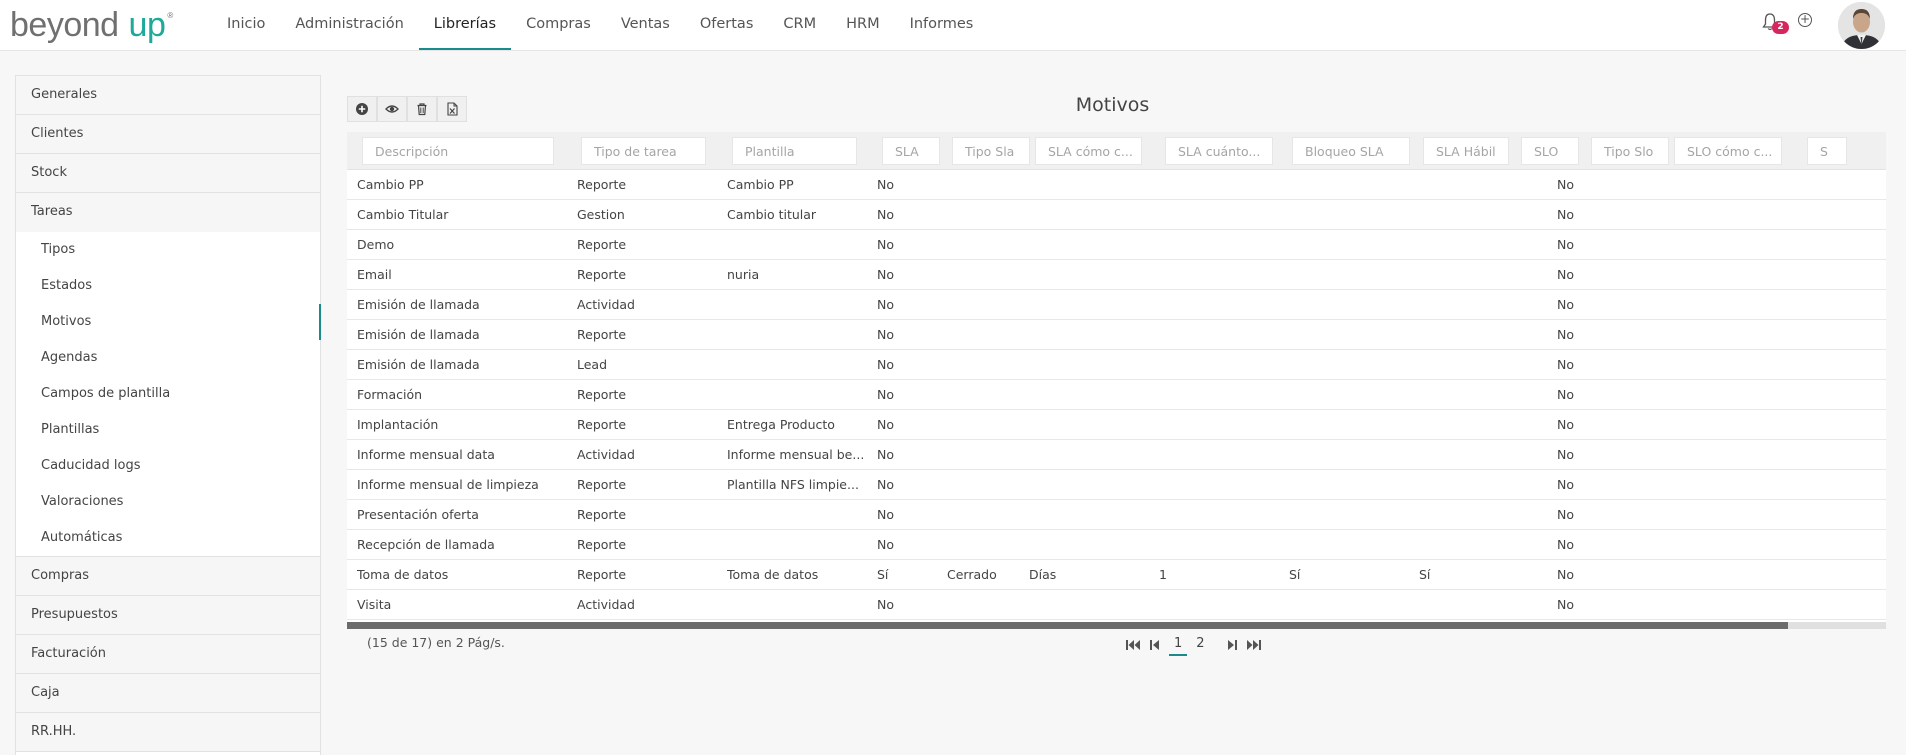 The width and height of the screenshot is (1906, 755). Describe the element at coordinates (794, 151) in the screenshot. I see `filter-plantilla` at that location.